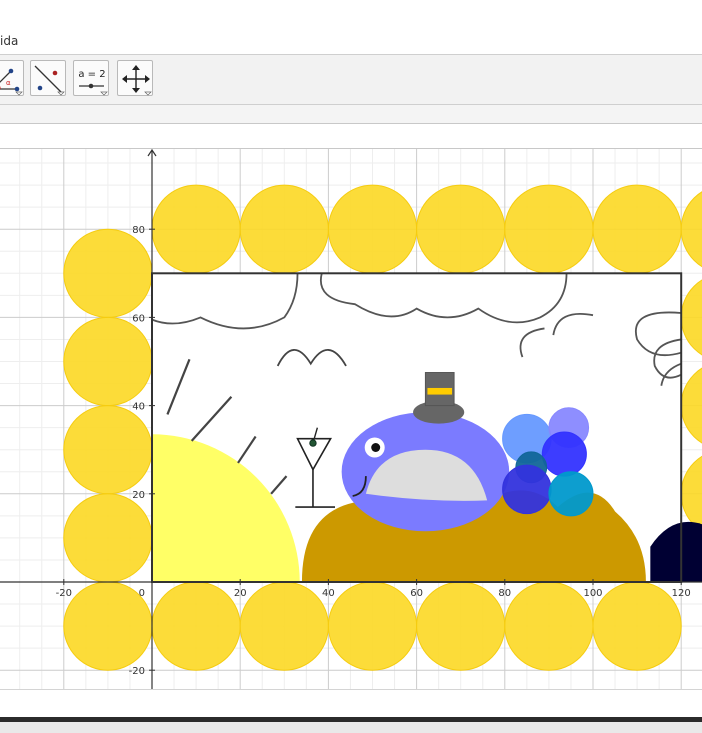 The height and width of the screenshot is (733, 702). I want to click on x-tick-label: 60, so click(416, 593).